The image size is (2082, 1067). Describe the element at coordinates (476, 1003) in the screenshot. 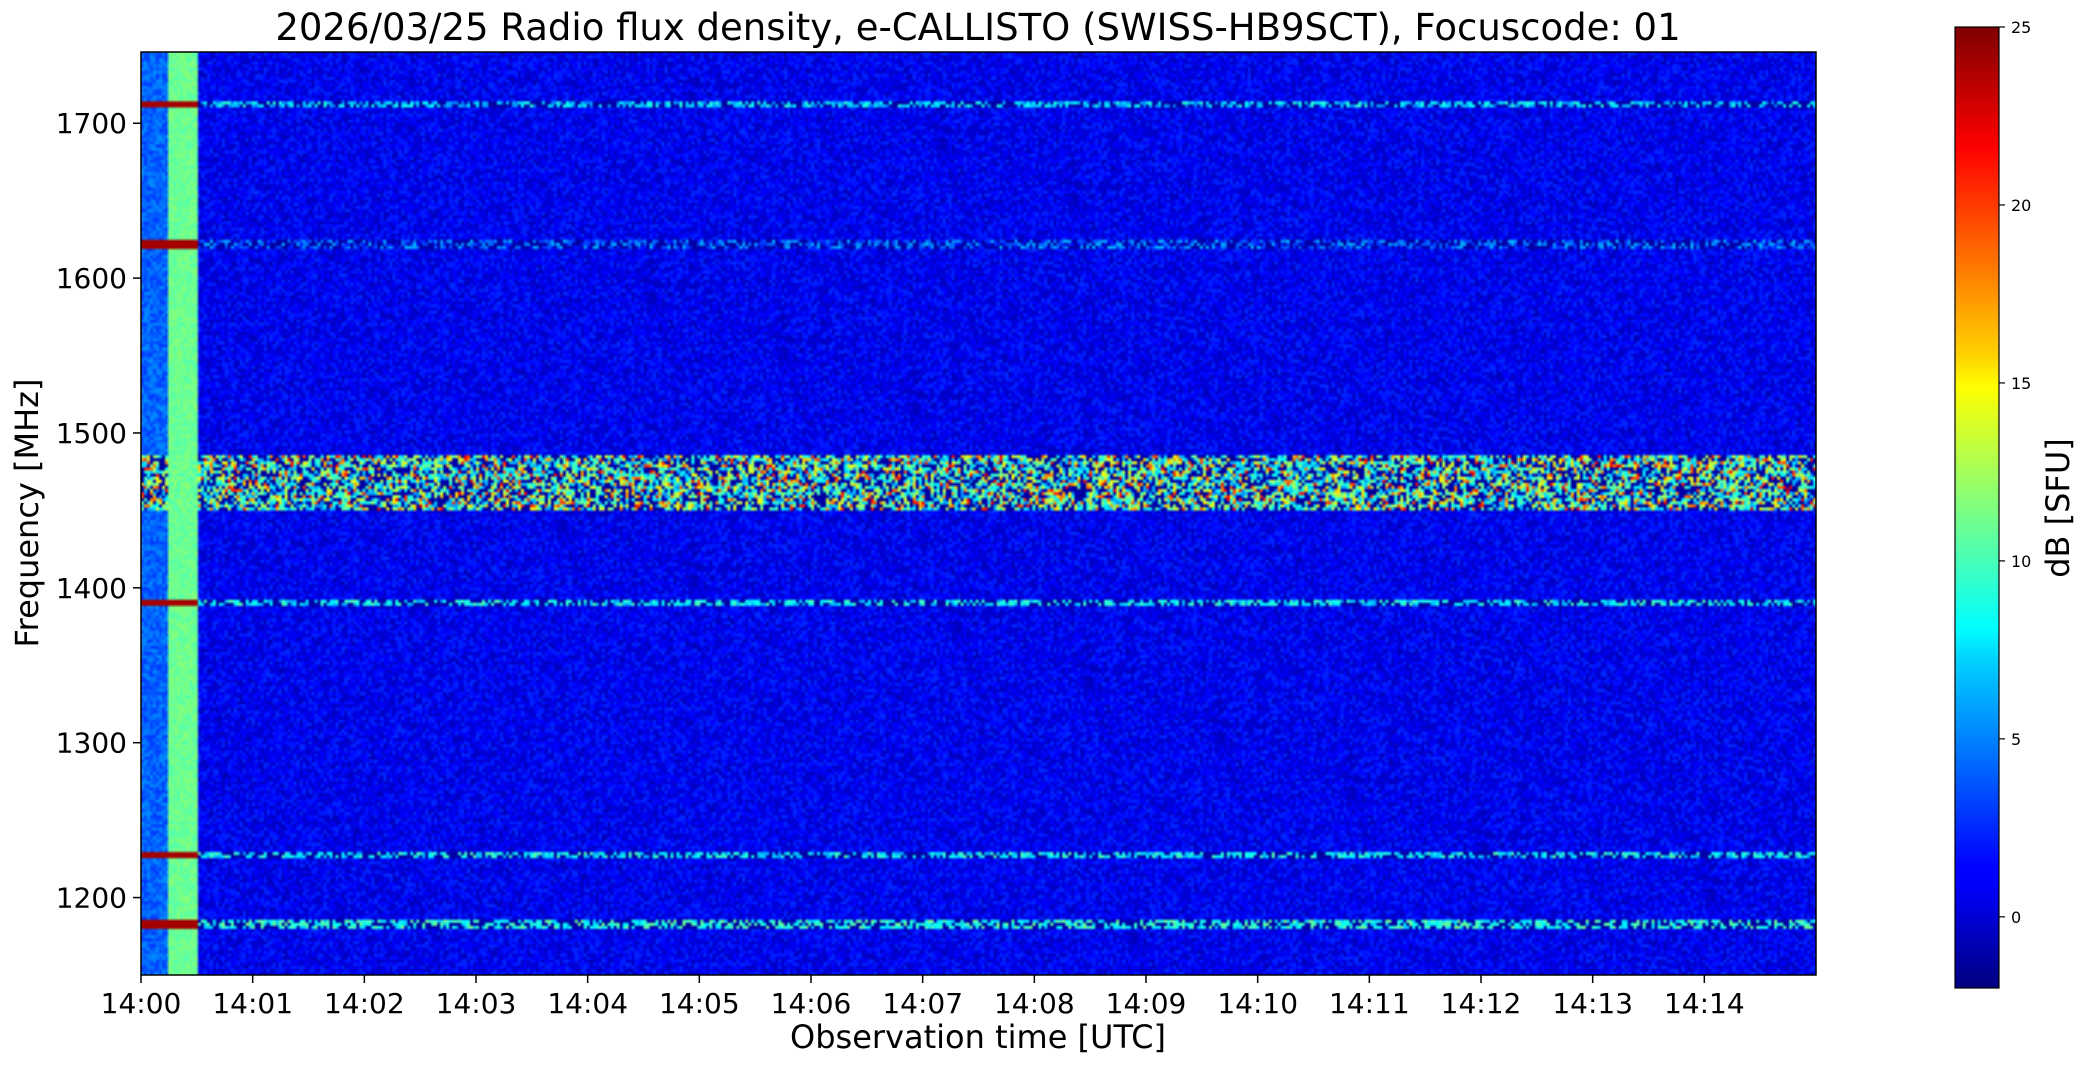

I see `x-tick-label: 14:03` at that location.